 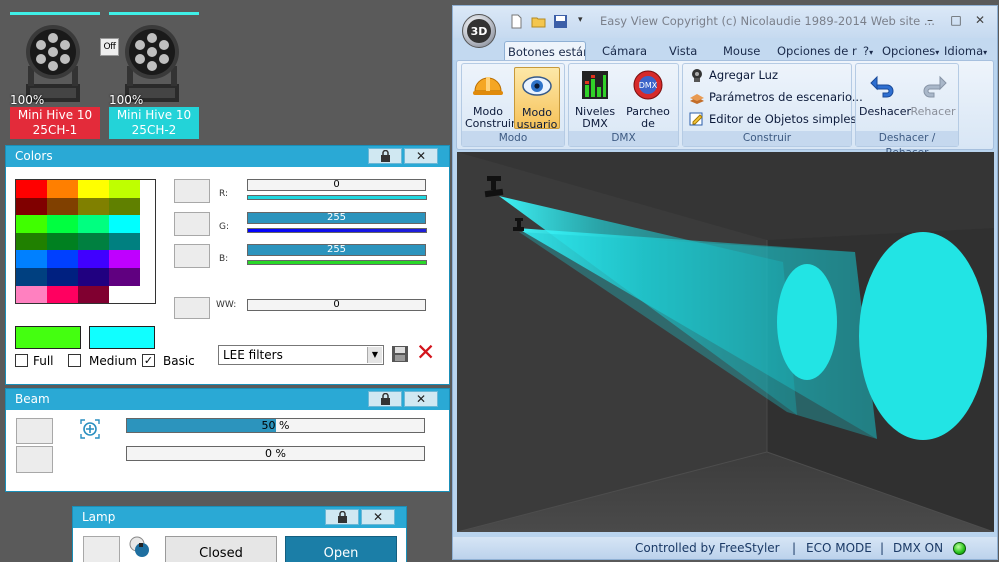 I want to click on lamp-open-button: Open, so click(x=341, y=549).